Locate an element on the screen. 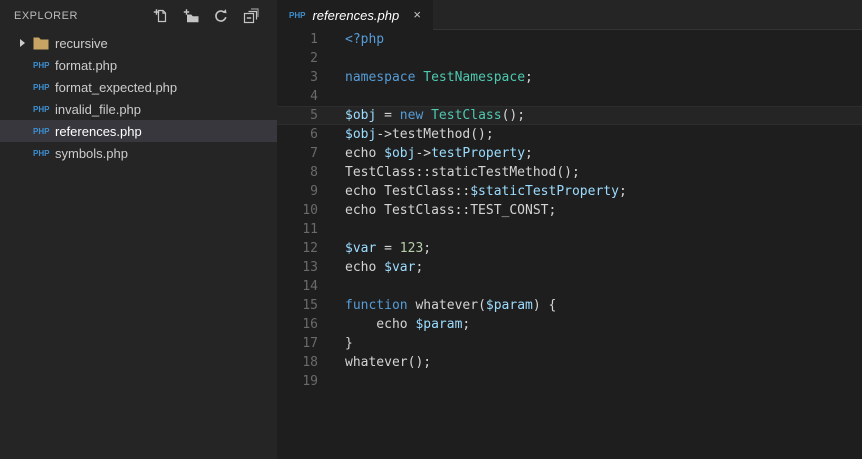 Image resolution: width=862 pixels, height=459 pixels. code-line-13: 13 echo $var; is located at coordinates (569, 267).